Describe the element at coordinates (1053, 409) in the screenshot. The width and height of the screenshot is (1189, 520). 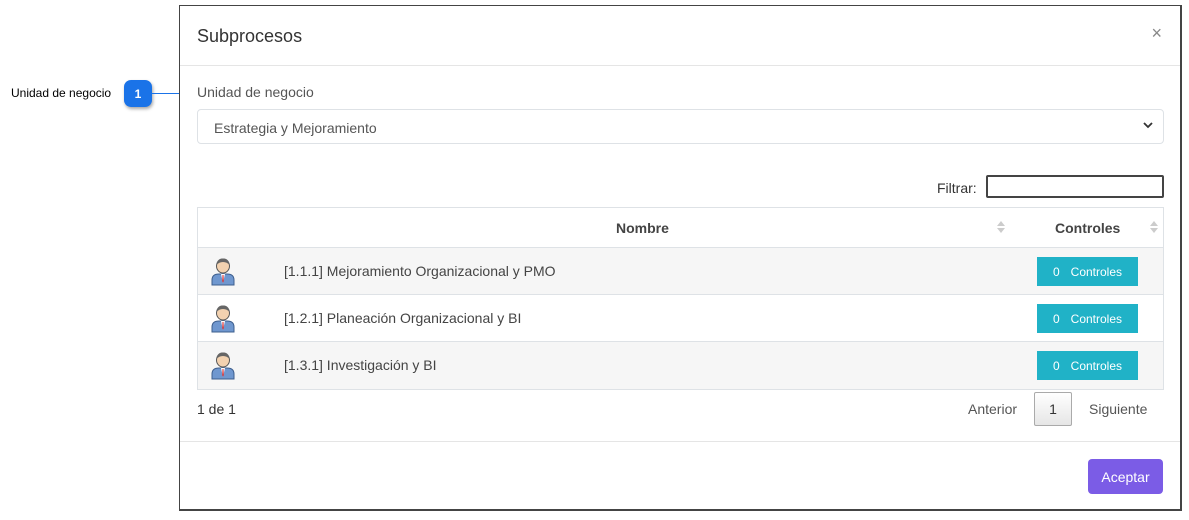
I see `pagination-page-1: 1` at that location.